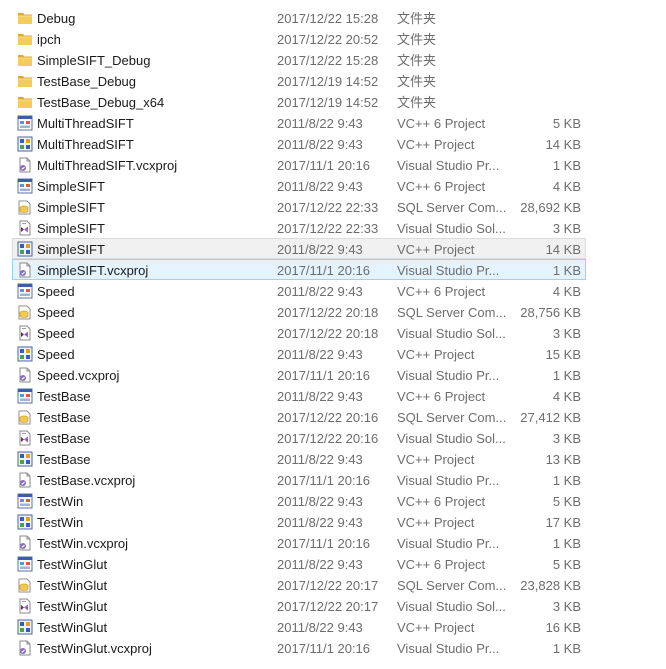 This screenshot has width=666, height=669. What do you see at coordinates (93, 270) in the screenshot?
I see `file-name: SimpleSIFT.vcxproj` at bounding box center [93, 270].